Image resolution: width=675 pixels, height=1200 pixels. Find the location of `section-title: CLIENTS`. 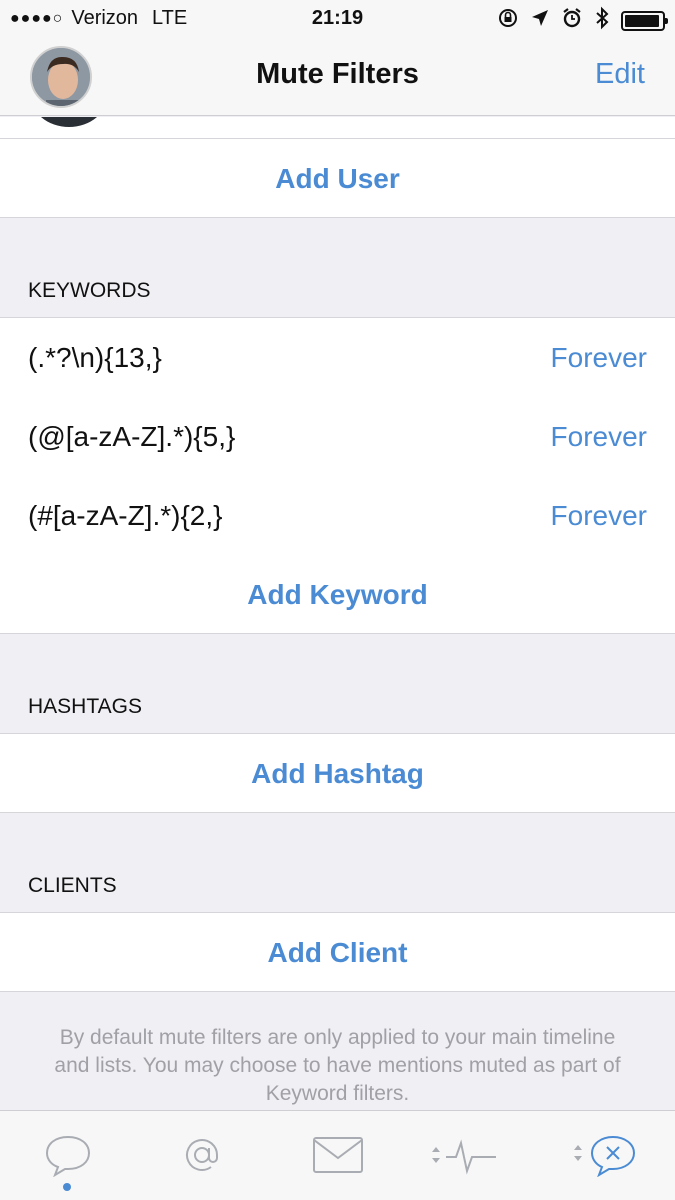

section-title: CLIENTS is located at coordinates (72, 885).